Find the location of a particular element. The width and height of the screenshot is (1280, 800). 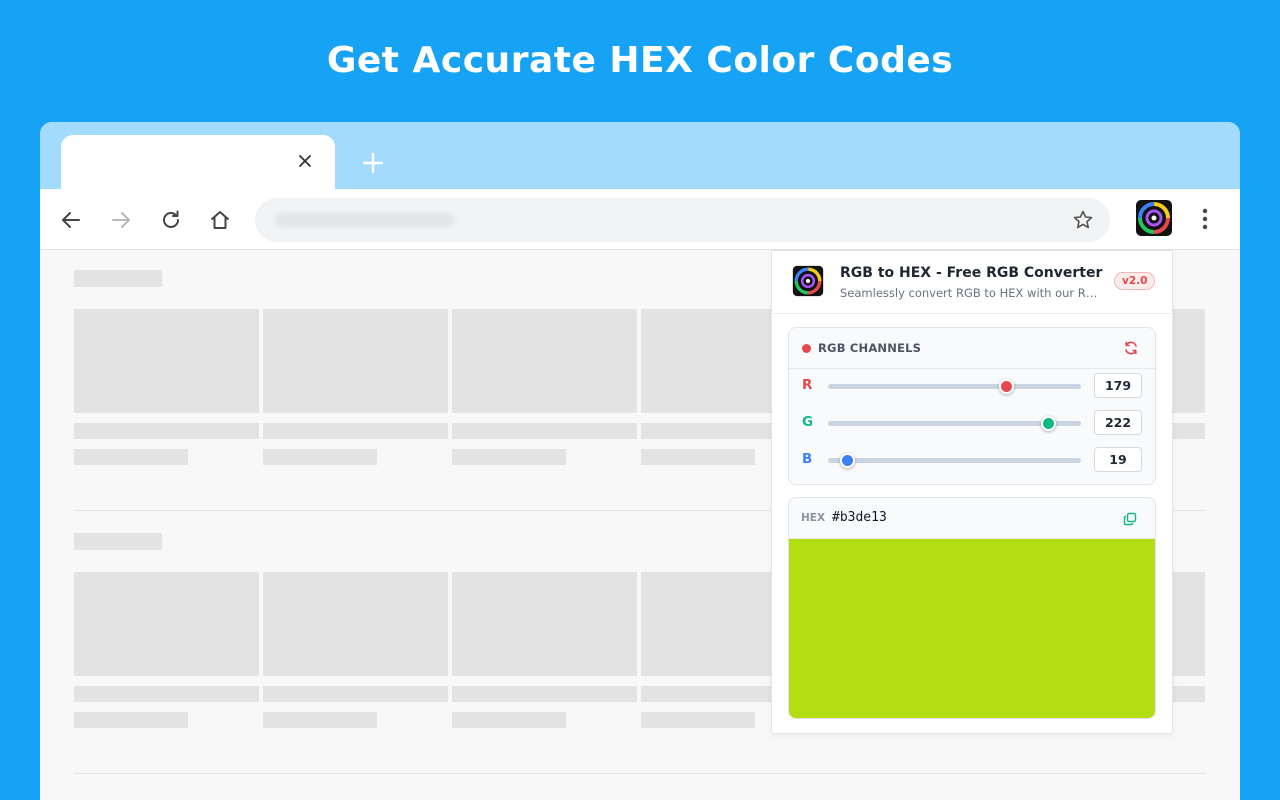

rgb-channels-card: RGB CHANNELS R 179 G 222 B 19 is located at coordinates (972, 406).